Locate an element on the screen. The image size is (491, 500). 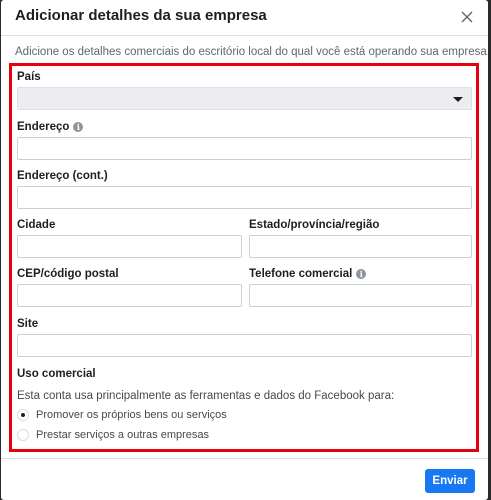
country-label: País is located at coordinates (29, 77).